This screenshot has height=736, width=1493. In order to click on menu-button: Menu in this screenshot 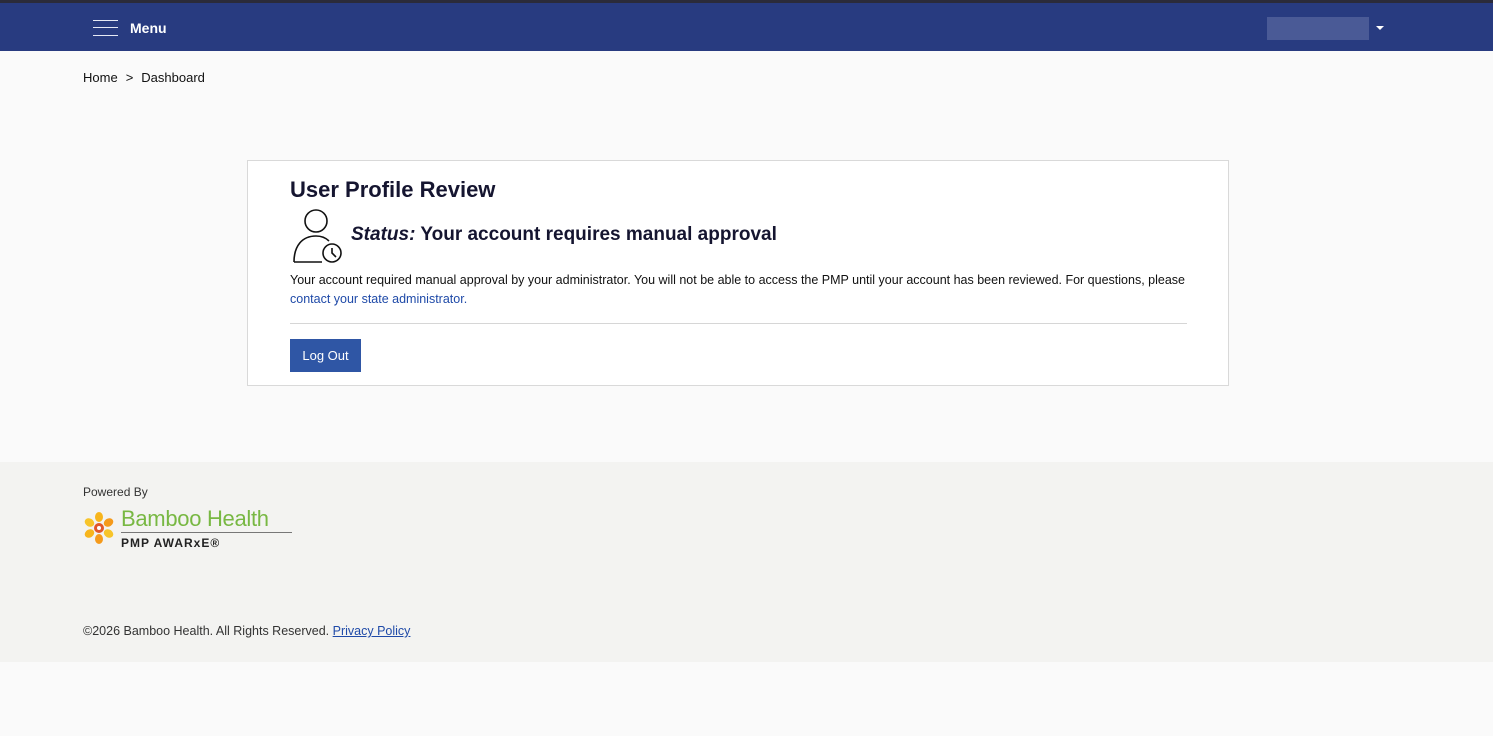, I will do `click(130, 28)`.